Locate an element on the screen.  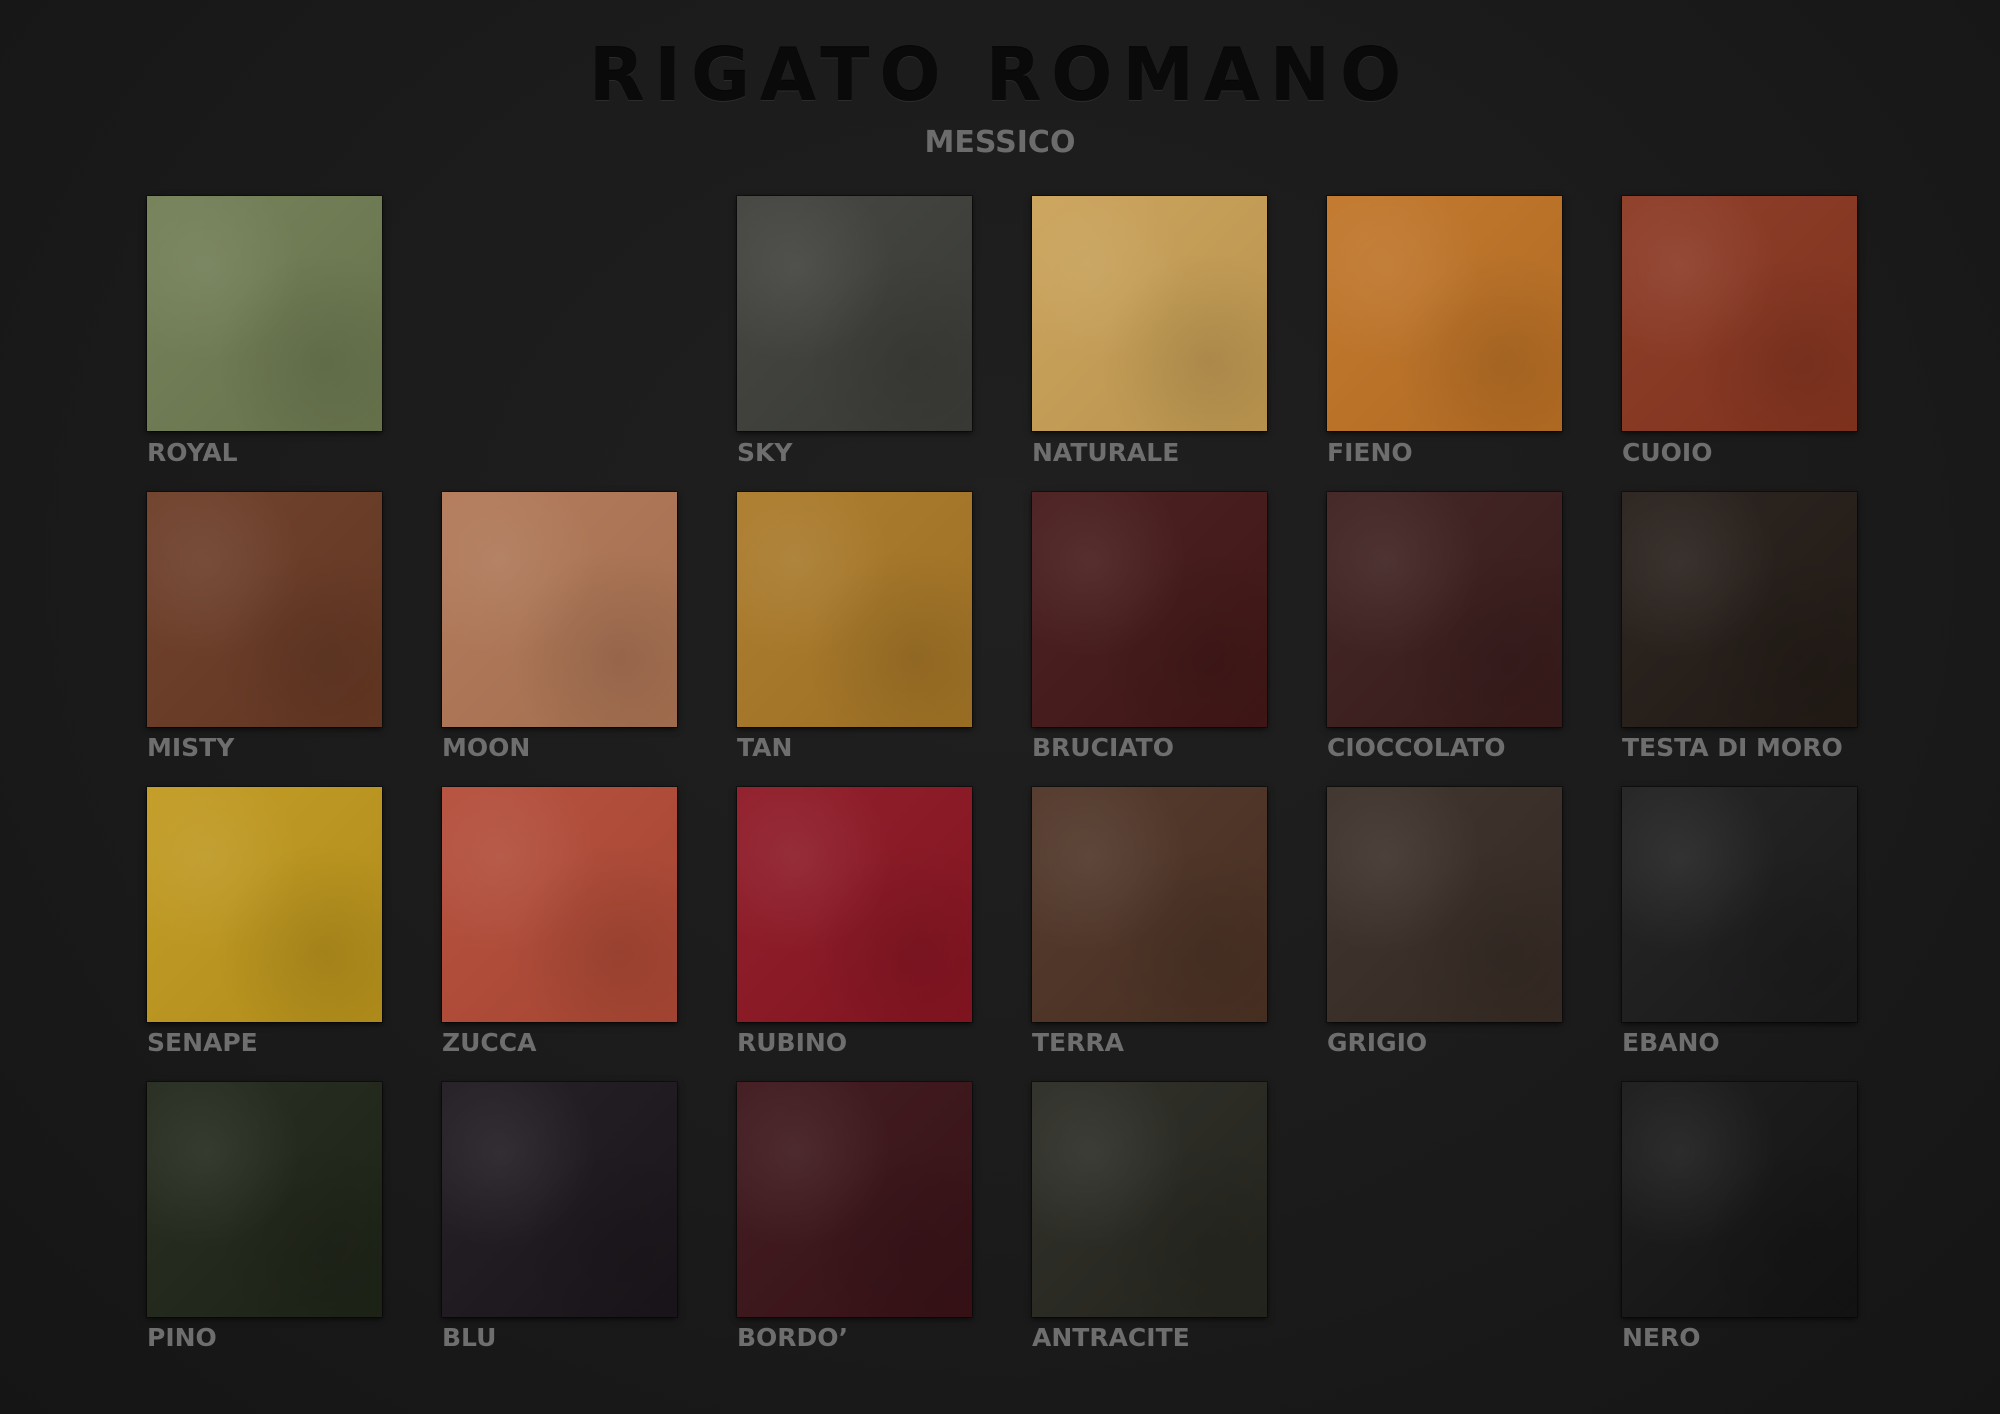
swatch-label-moon: MOON is located at coordinates (486, 747).